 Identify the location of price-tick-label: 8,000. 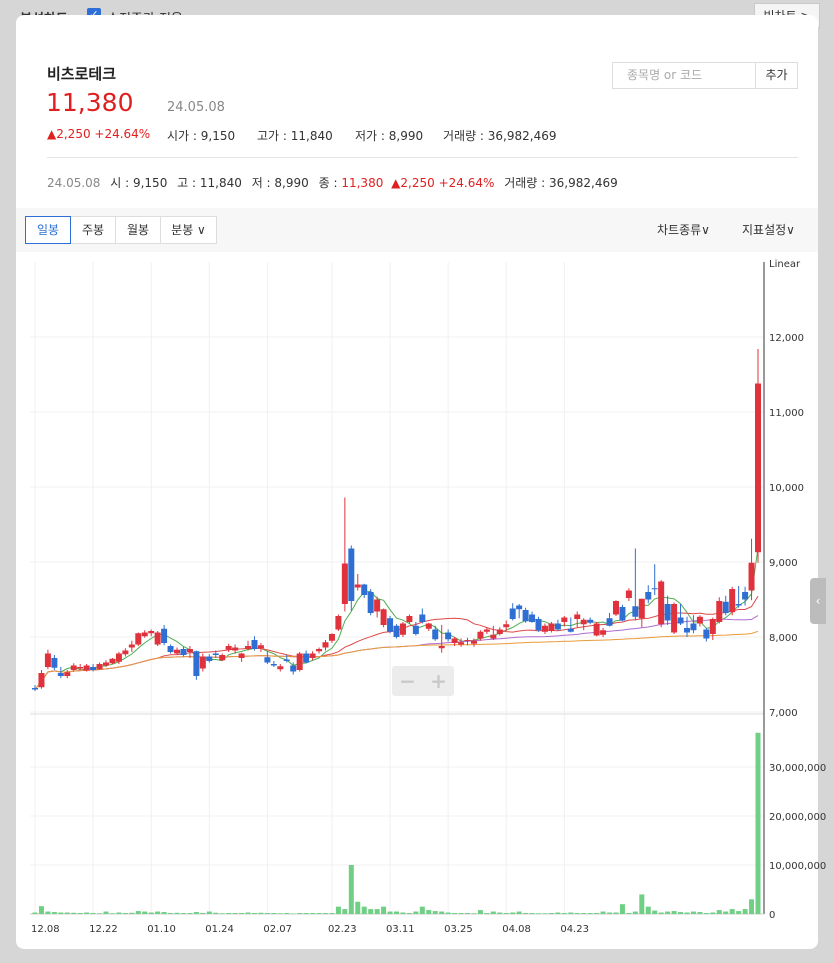
(783, 638).